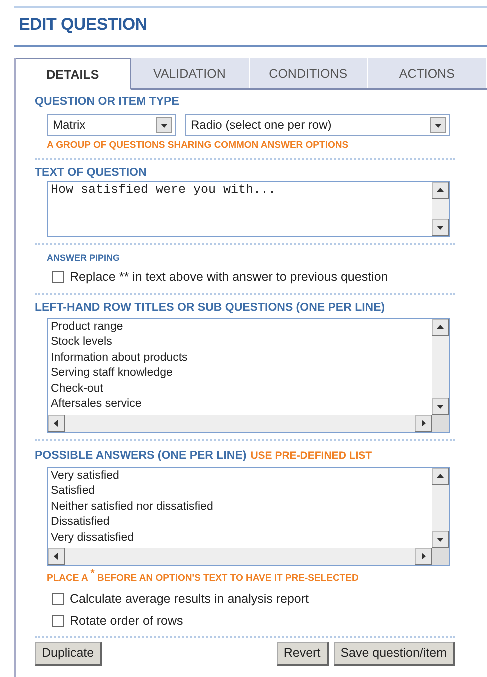  Describe the element at coordinates (83, 25) in the screenshot. I see `page-title: EDIT QUESTION` at that location.